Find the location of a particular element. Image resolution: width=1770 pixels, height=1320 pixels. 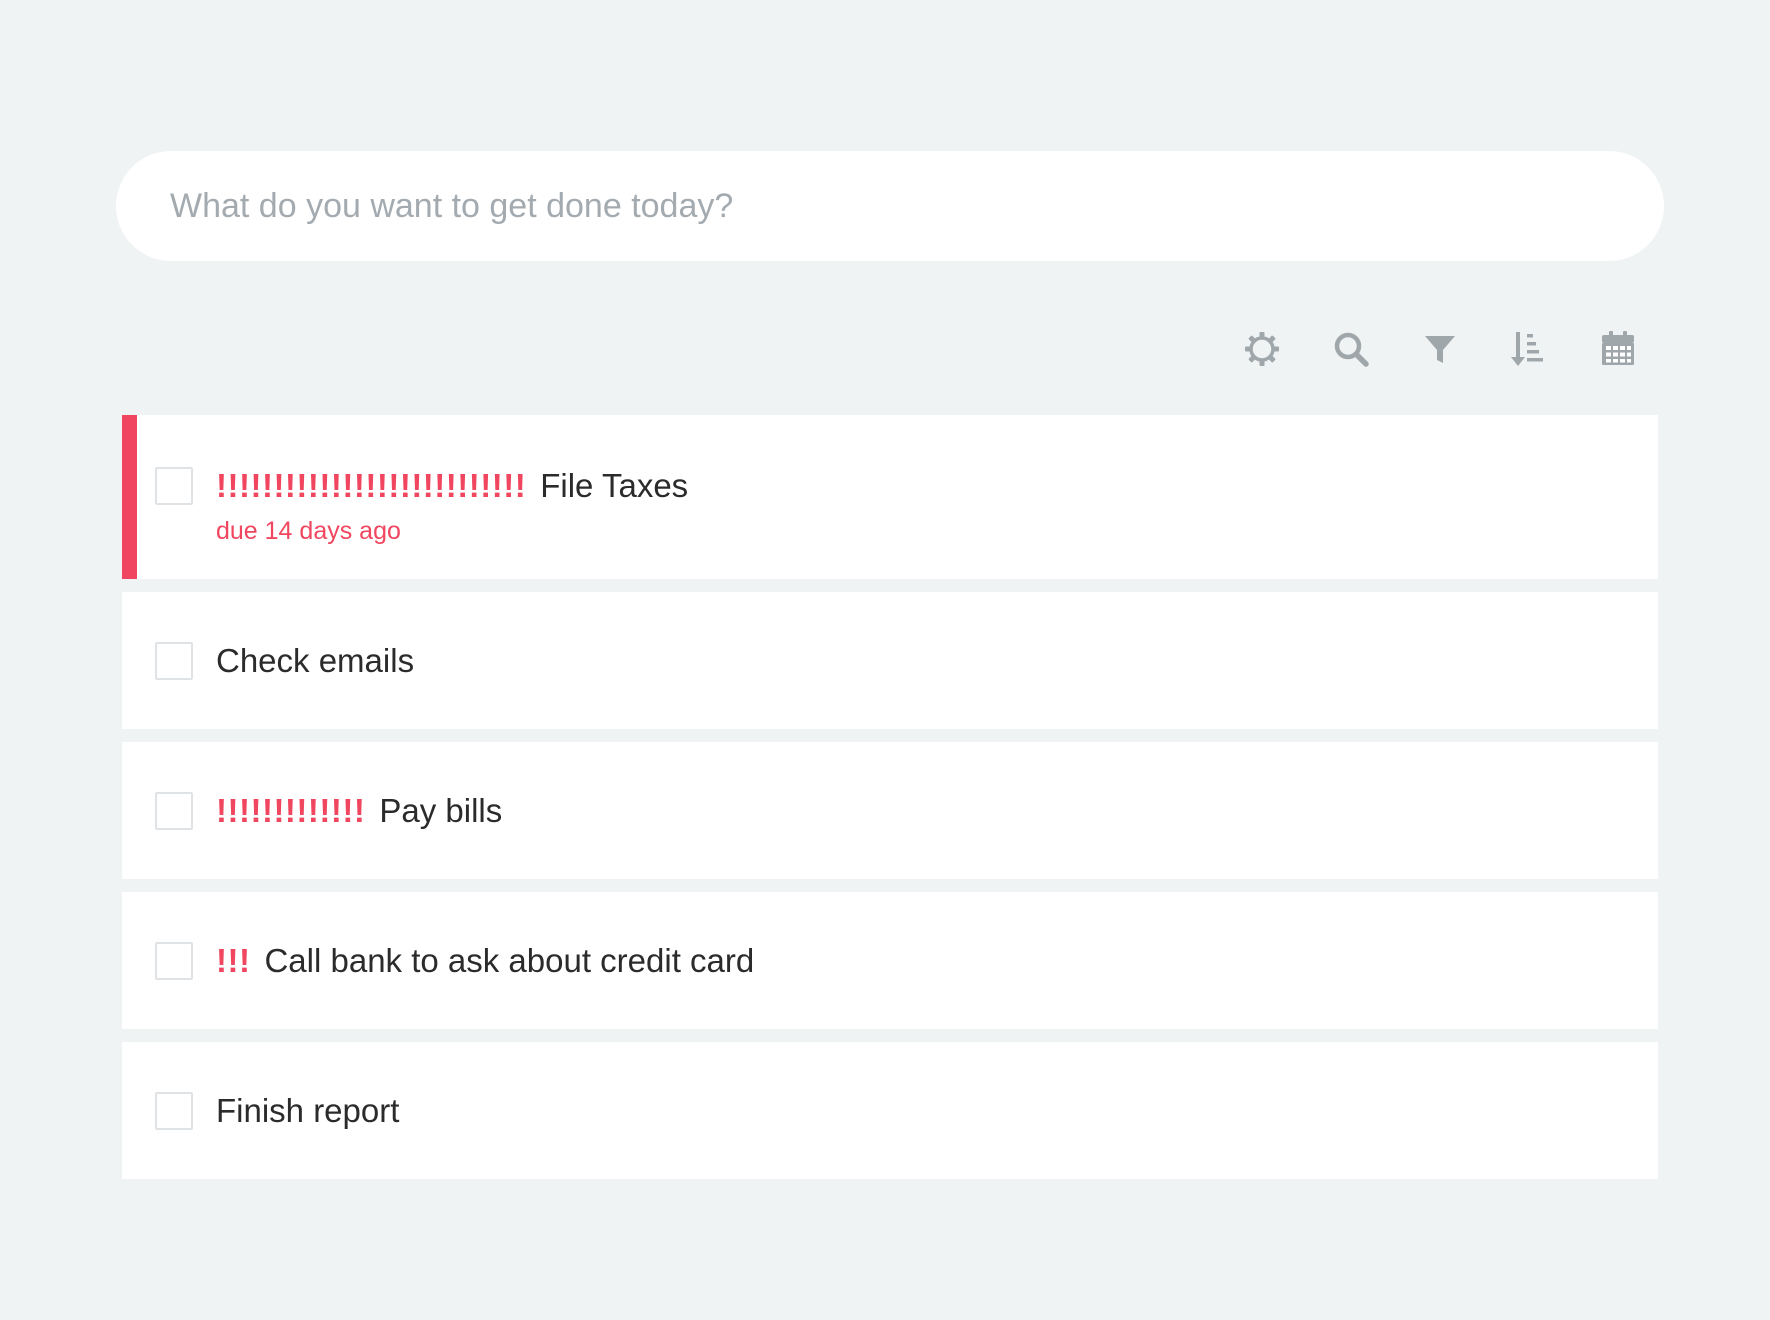

search-button is located at coordinates (1351, 349).